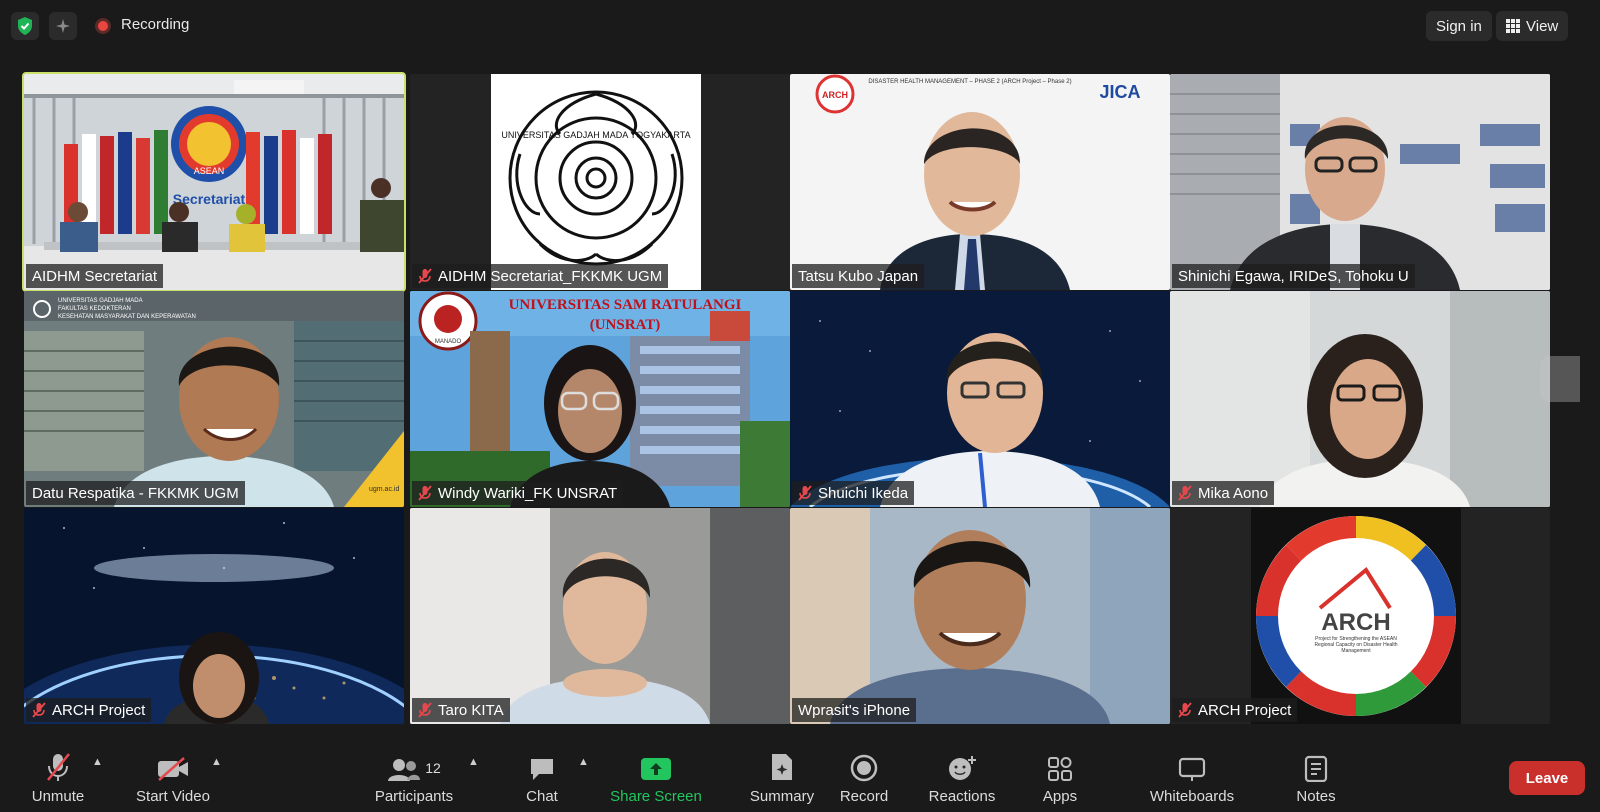  What do you see at coordinates (209, 171) in the screenshot?
I see `asean-sign: ASEAN` at bounding box center [209, 171].